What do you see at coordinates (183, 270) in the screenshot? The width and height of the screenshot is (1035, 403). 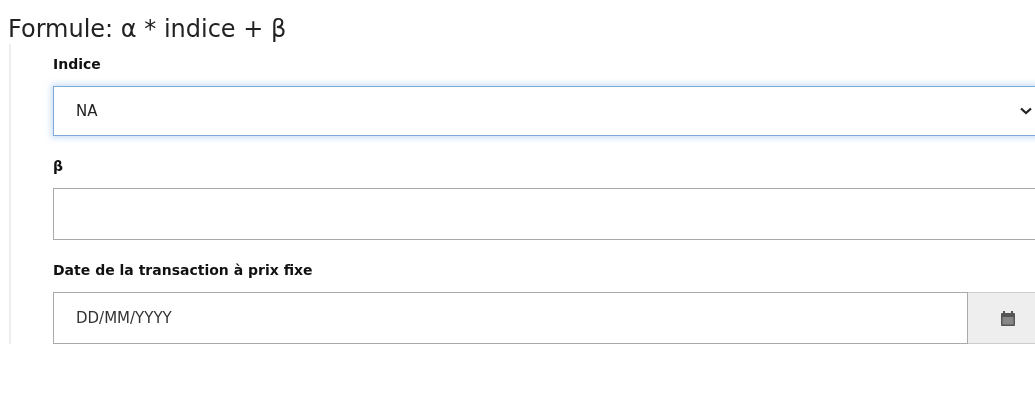 I see `field-label: Date de la transaction à prix fixe` at bounding box center [183, 270].